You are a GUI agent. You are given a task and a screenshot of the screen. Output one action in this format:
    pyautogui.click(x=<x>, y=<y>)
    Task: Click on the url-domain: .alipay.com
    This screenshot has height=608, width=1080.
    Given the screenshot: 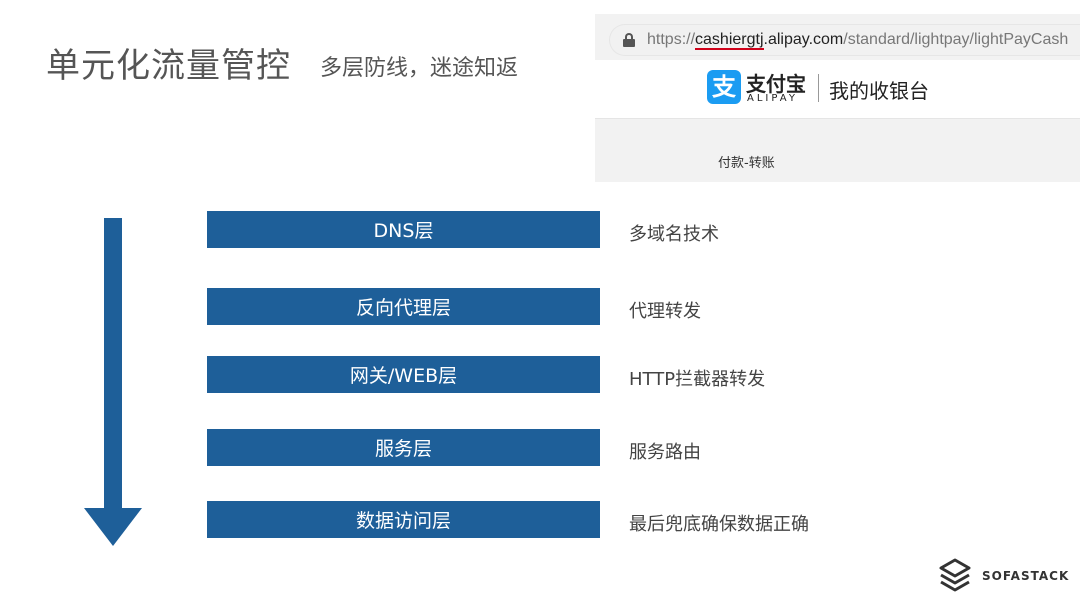 What is the action you would take?
    pyautogui.click(x=803, y=39)
    